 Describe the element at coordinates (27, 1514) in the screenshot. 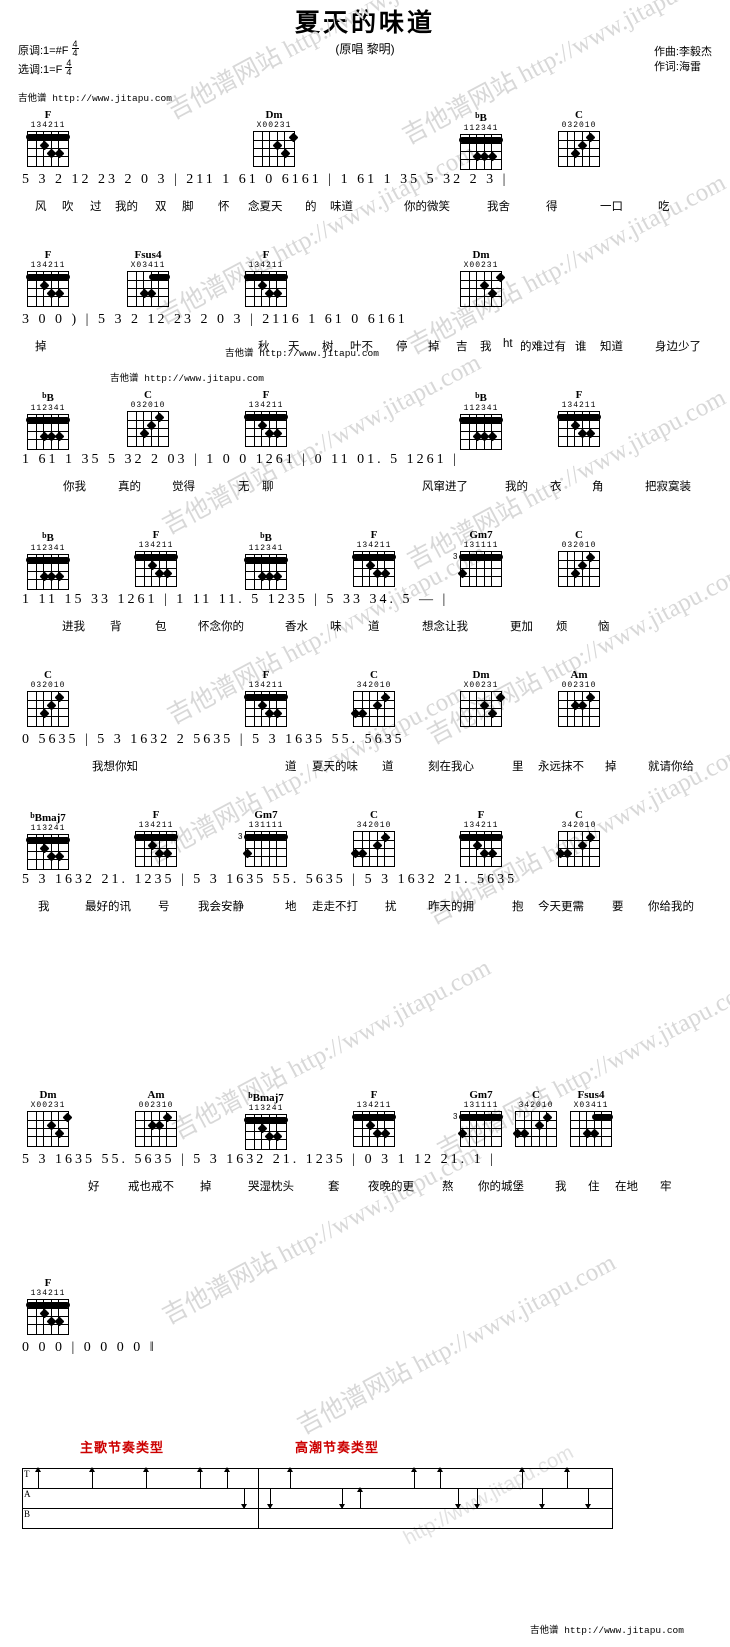

I see `tab-clef-letter: B` at that location.